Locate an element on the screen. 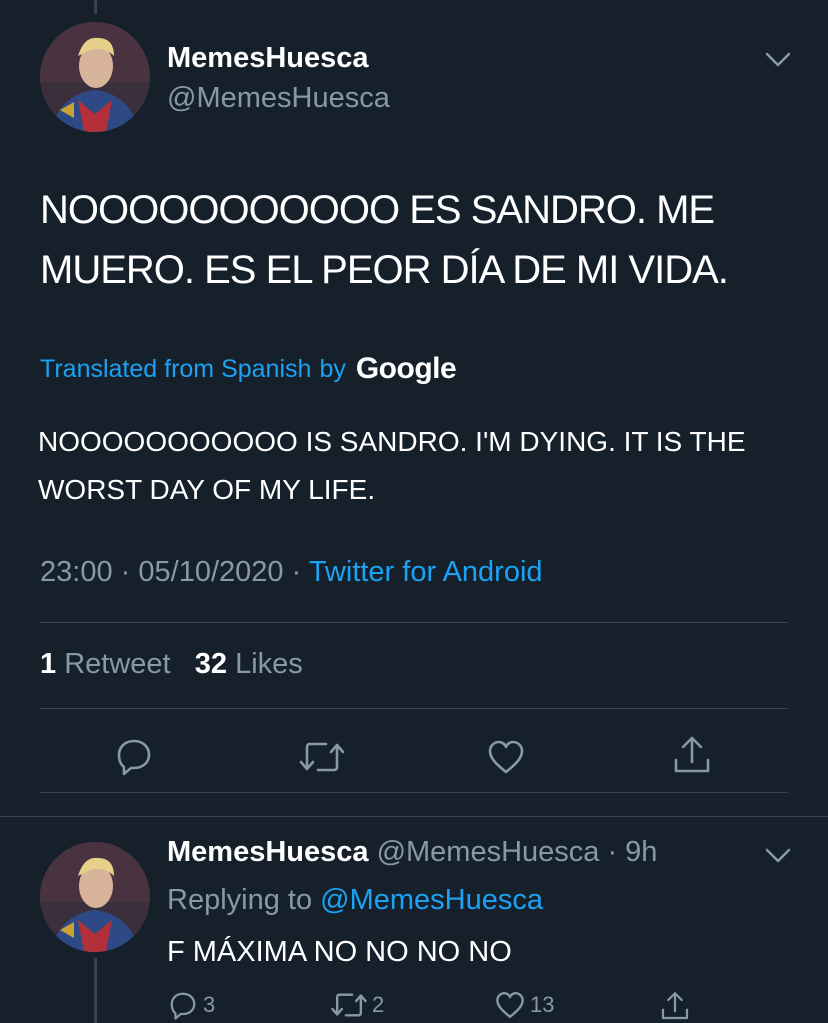 The image size is (828, 1023). like-count: 32 is located at coordinates (211, 664).